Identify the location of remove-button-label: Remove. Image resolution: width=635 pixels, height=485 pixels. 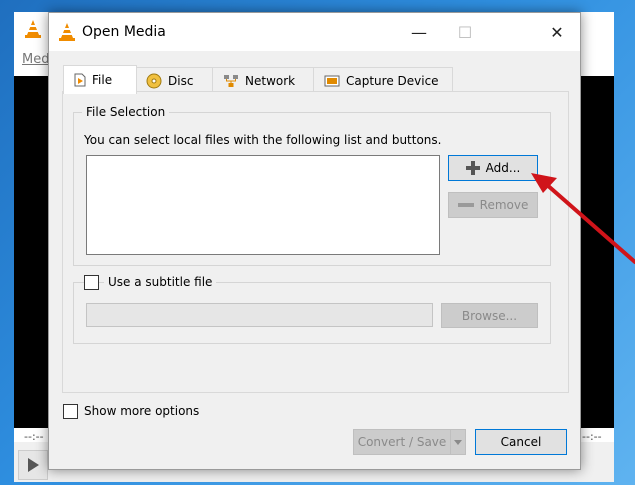
(504, 205).